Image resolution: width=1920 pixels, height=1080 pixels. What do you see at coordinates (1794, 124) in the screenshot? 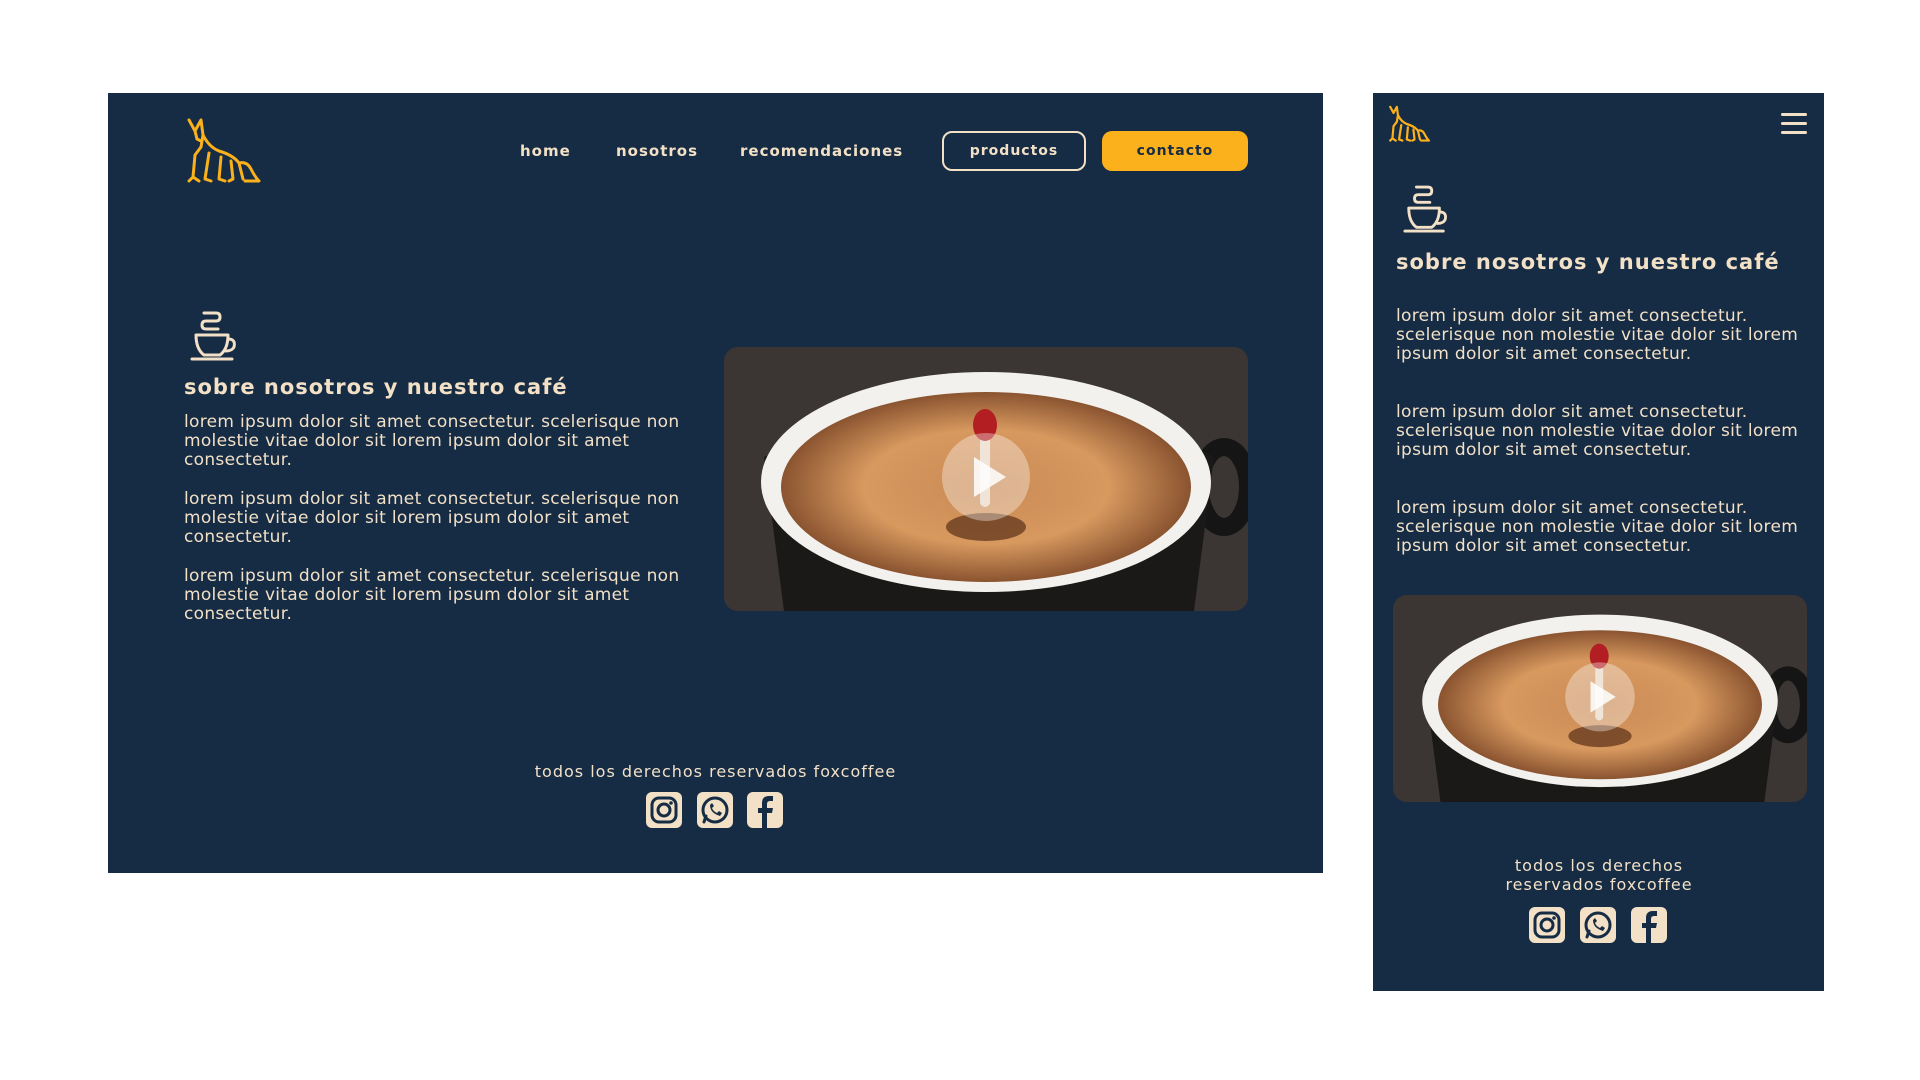
I see `hamburger-menu-icon` at bounding box center [1794, 124].